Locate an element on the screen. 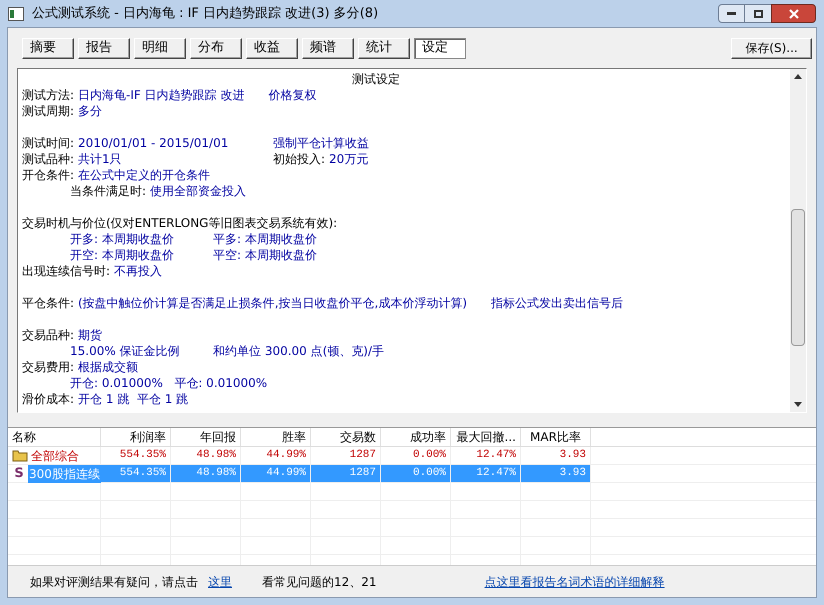 The height and width of the screenshot is (605, 824). field-value: 价格复权 is located at coordinates (292, 95).